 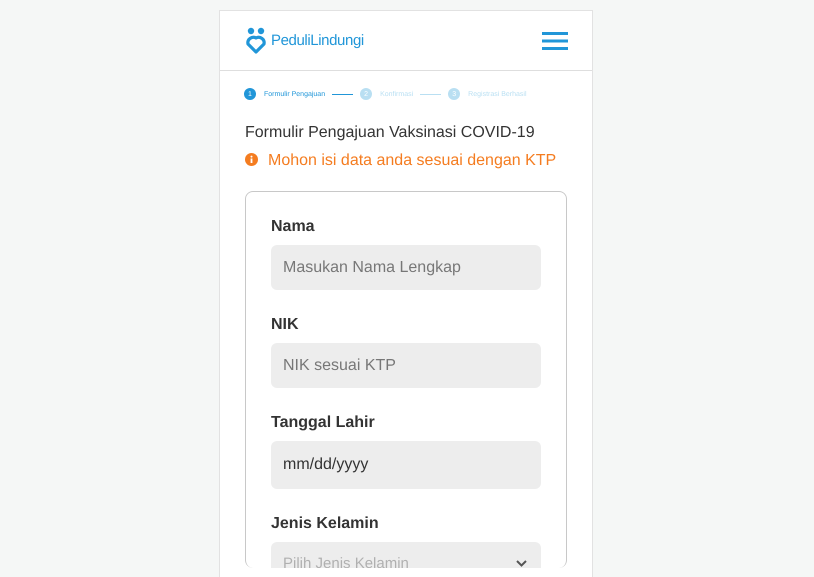 I want to click on date-field: mm/dd/yyyy, so click(x=406, y=465).